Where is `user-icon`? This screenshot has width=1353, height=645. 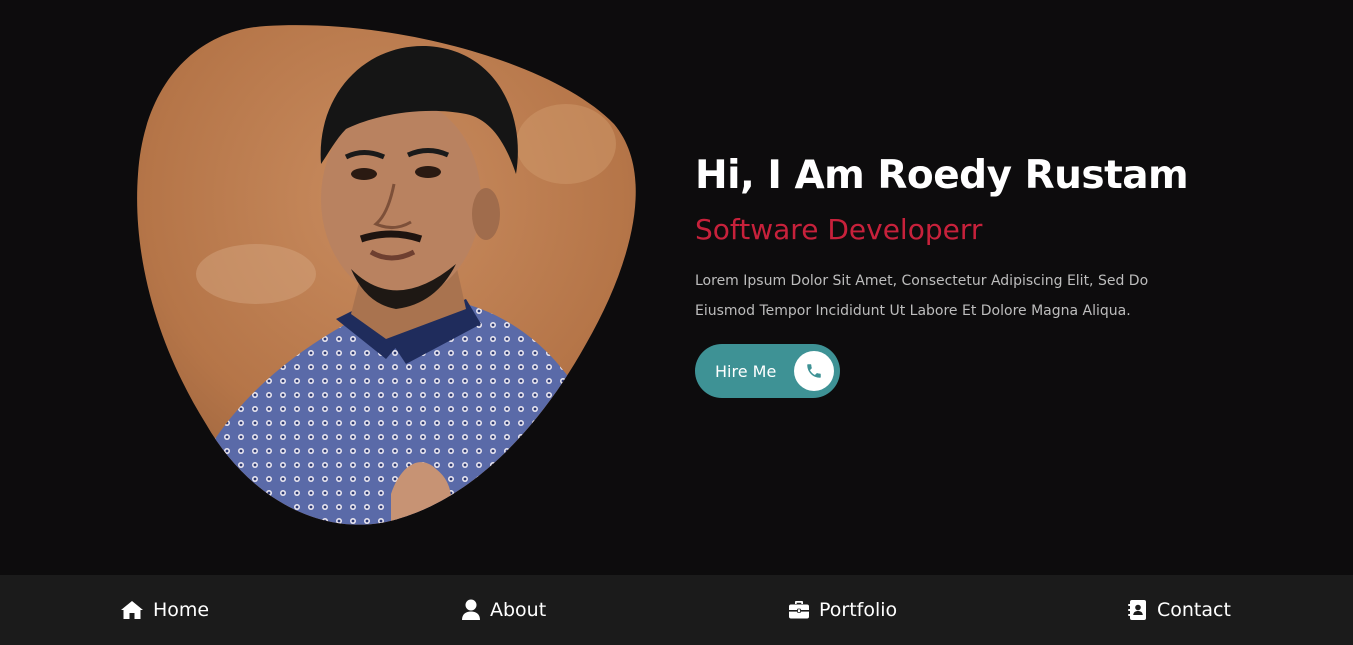
user-icon is located at coordinates (471, 610).